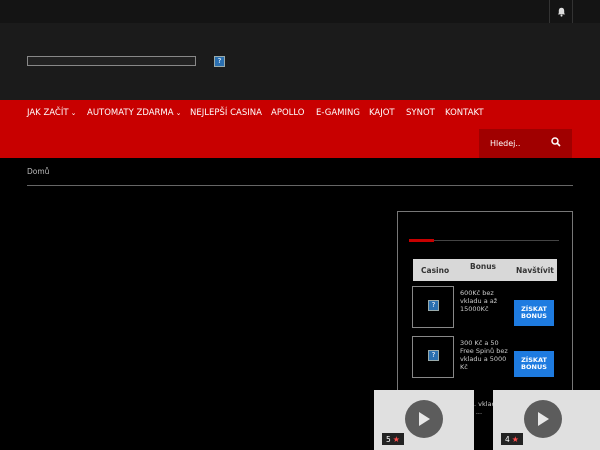  What do you see at coordinates (130, 113) in the screenshot?
I see `nav-item-label: AUTOMATY ZDARMA` at bounding box center [130, 113].